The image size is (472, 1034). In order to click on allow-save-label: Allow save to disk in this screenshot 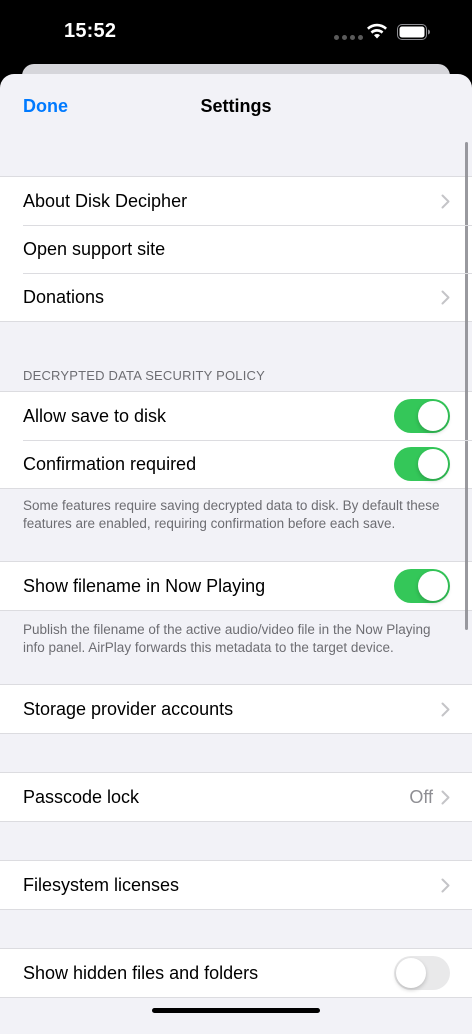, I will do `click(95, 415)`.